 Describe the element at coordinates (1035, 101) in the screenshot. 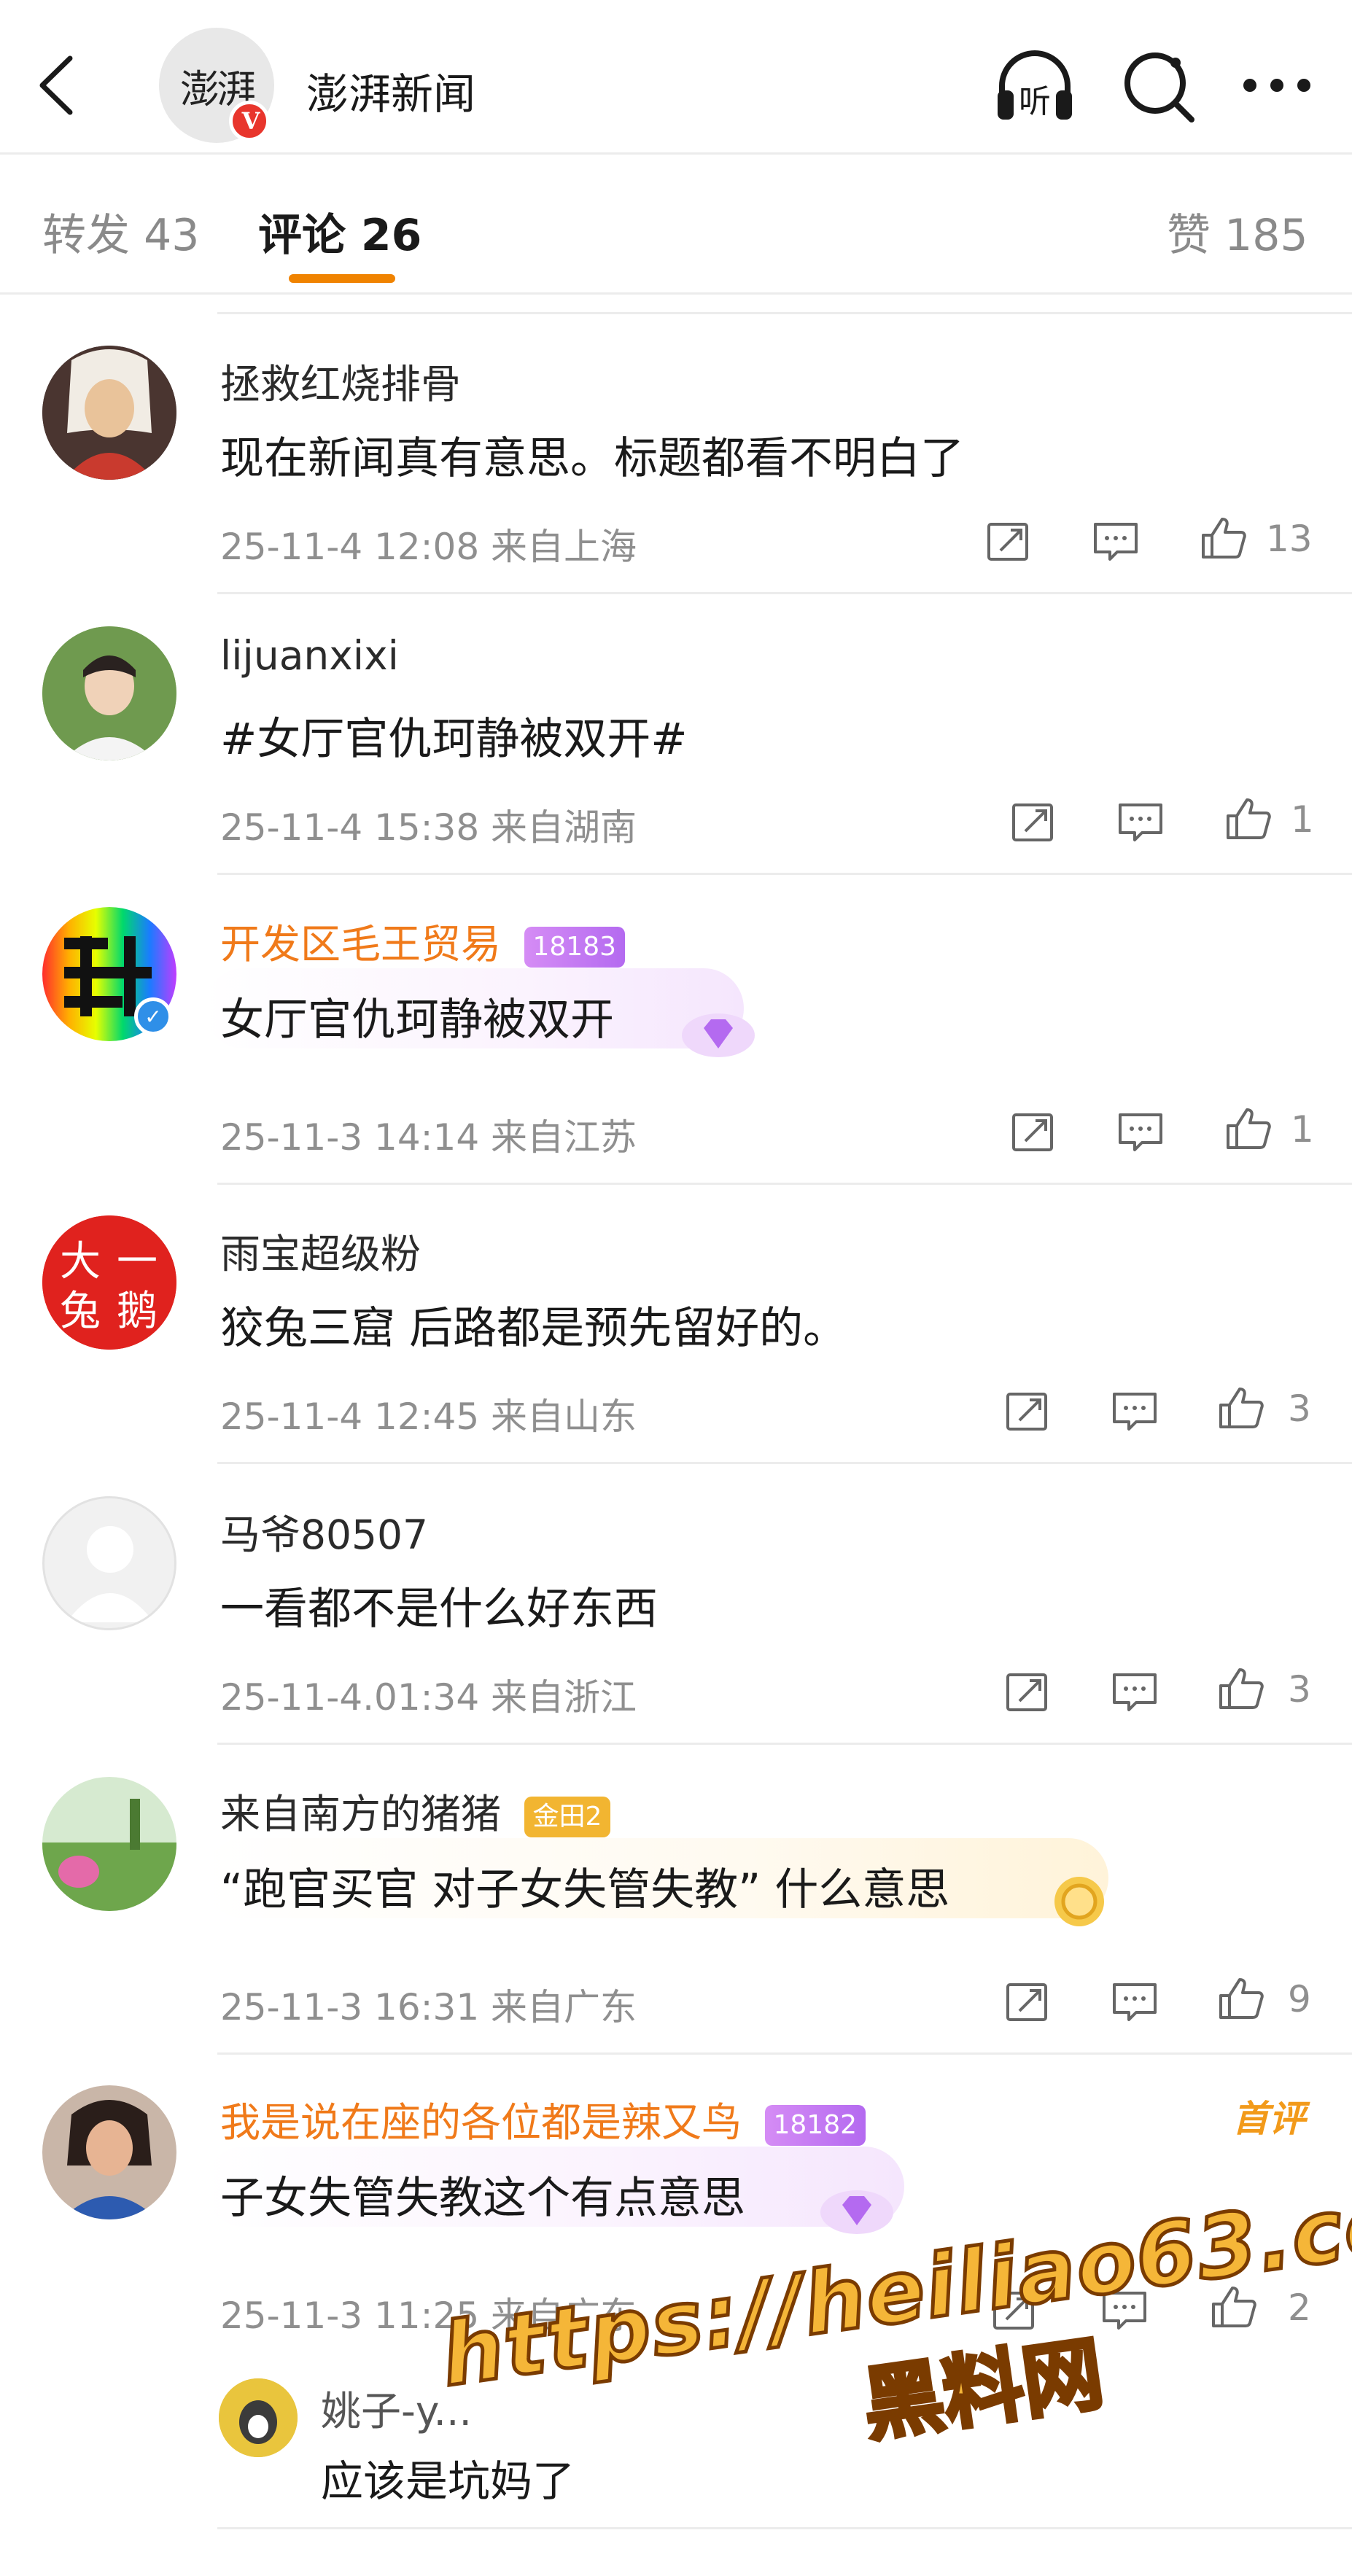

I see `listen-label: 听` at that location.